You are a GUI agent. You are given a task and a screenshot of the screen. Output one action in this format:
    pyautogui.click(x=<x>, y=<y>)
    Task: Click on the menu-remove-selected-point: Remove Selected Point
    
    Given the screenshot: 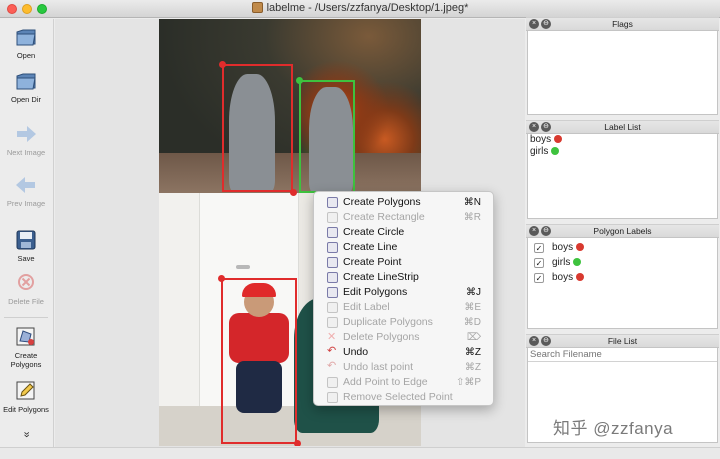 What is the action you would take?
    pyautogui.click(x=403, y=397)
    